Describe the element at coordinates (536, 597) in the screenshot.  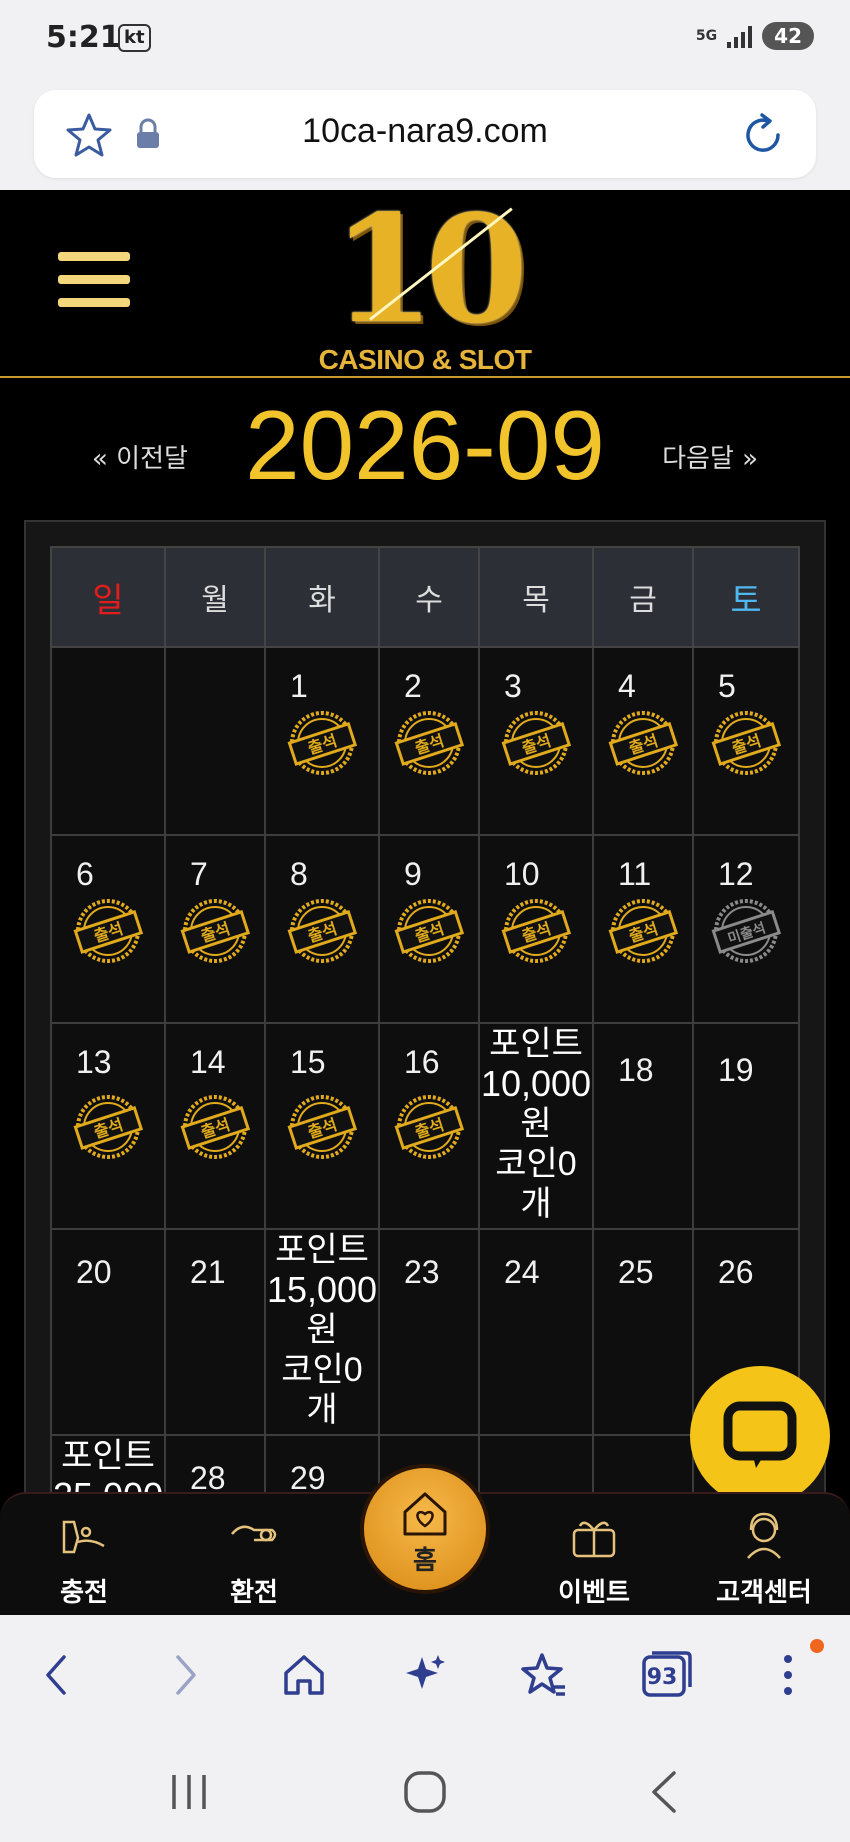
I see `weekday-thu: 목` at that location.